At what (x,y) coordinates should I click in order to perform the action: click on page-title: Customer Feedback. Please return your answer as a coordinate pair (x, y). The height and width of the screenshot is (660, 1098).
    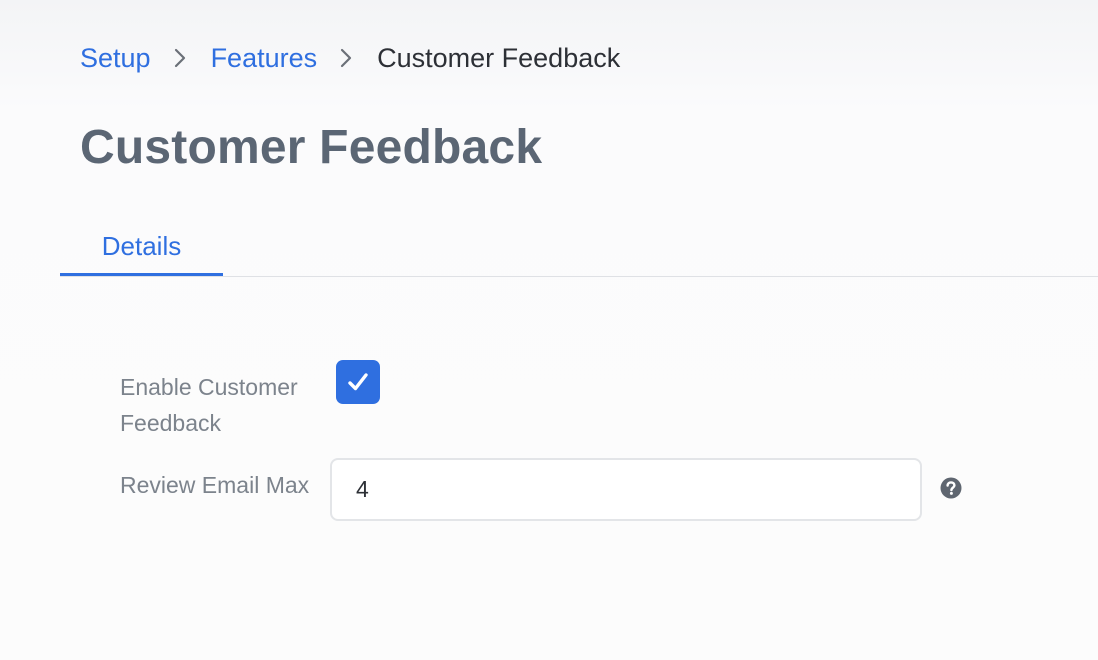
    Looking at the image, I should click on (311, 147).